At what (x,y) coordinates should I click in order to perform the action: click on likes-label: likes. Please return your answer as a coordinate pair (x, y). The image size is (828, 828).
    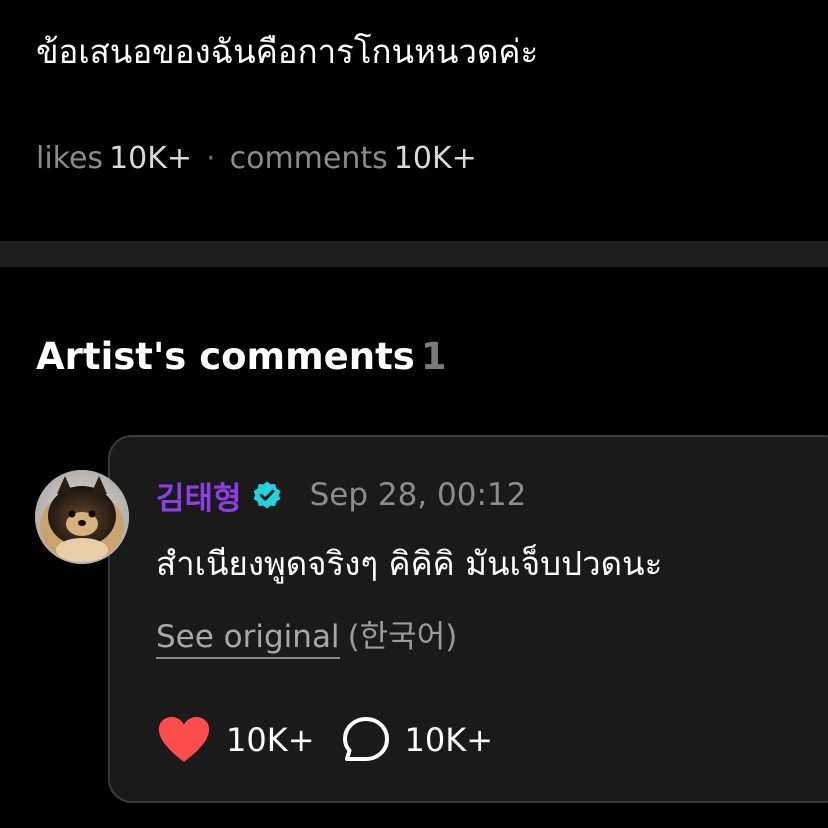
    Looking at the image, I should click on (70, 158).